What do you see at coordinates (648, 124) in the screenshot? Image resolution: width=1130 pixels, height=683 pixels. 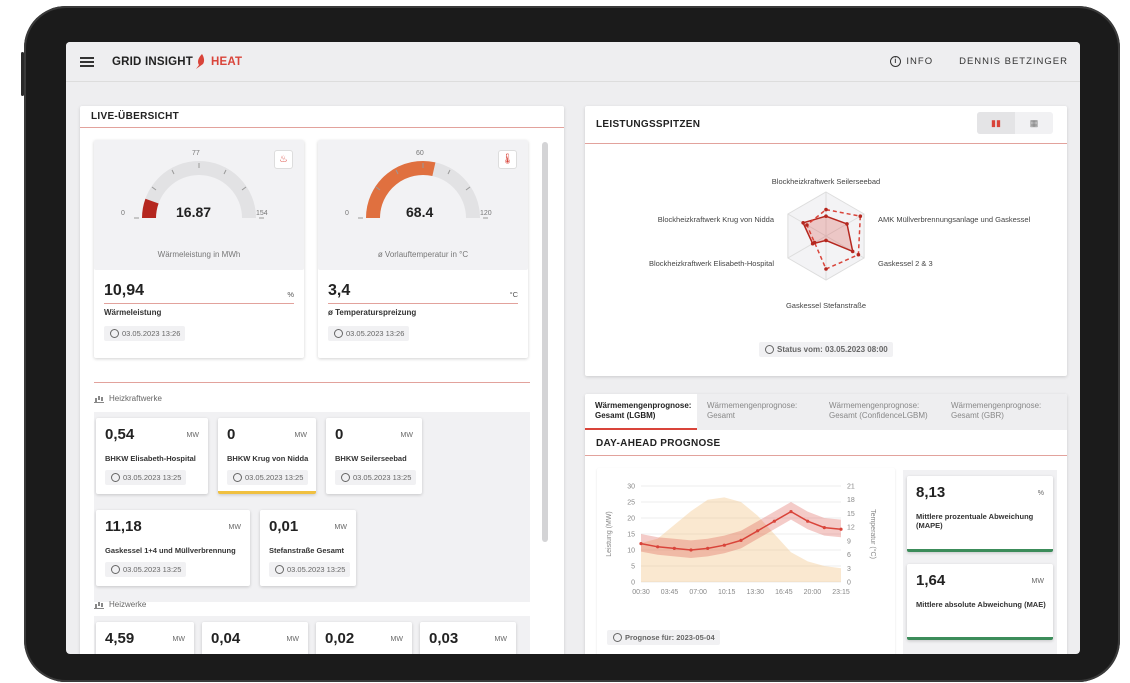 I see `peaks-title-text: LEISTUNGSSPITZEN` at bounding box center [648, 124].